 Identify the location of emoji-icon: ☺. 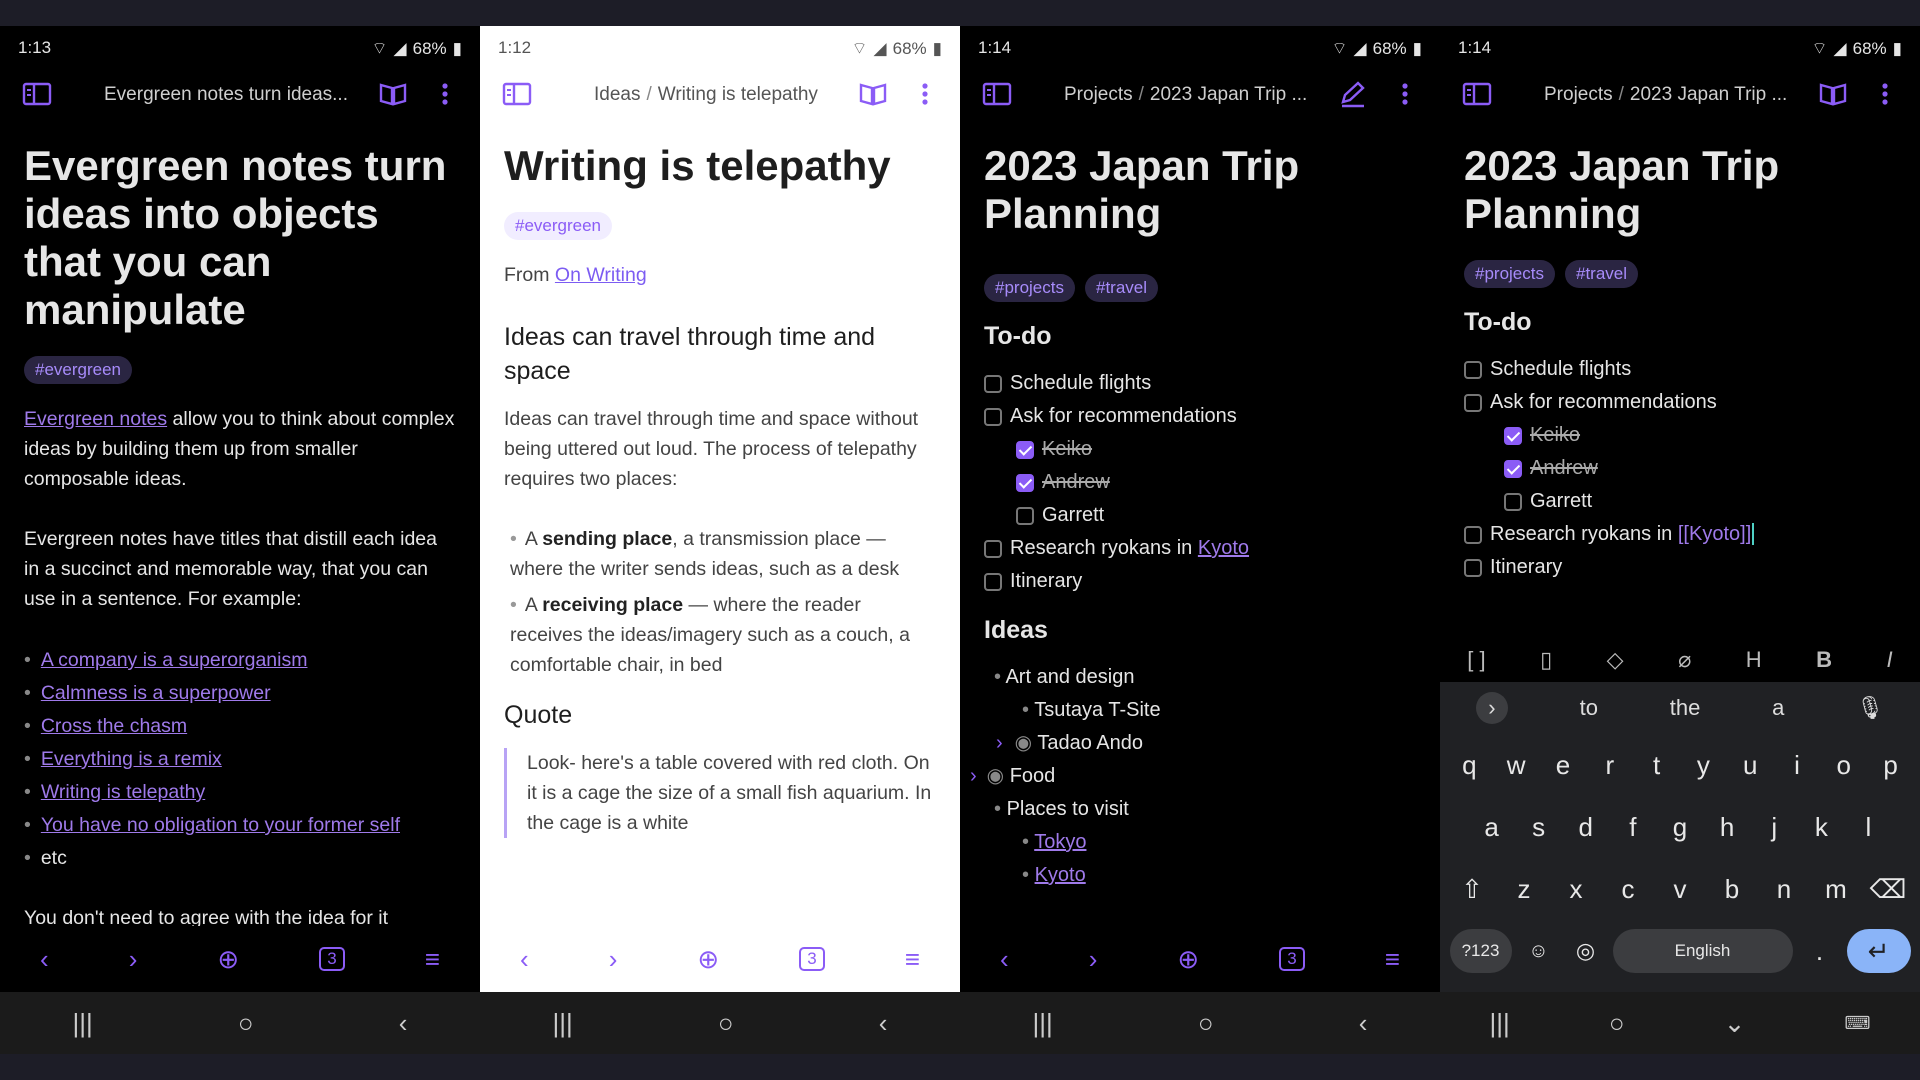
(1539, 951).